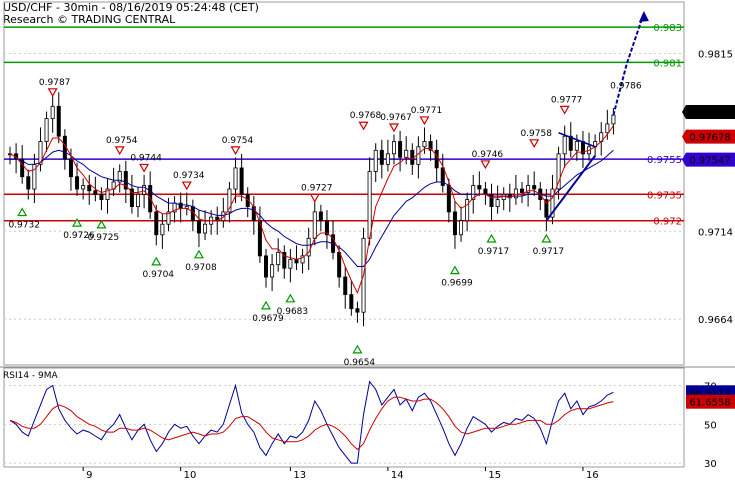 This screenshot has height=480, width=735. Describe the element at coordinates (667, 63) in the screenshot. I see `level-label: 0.981` at that location.